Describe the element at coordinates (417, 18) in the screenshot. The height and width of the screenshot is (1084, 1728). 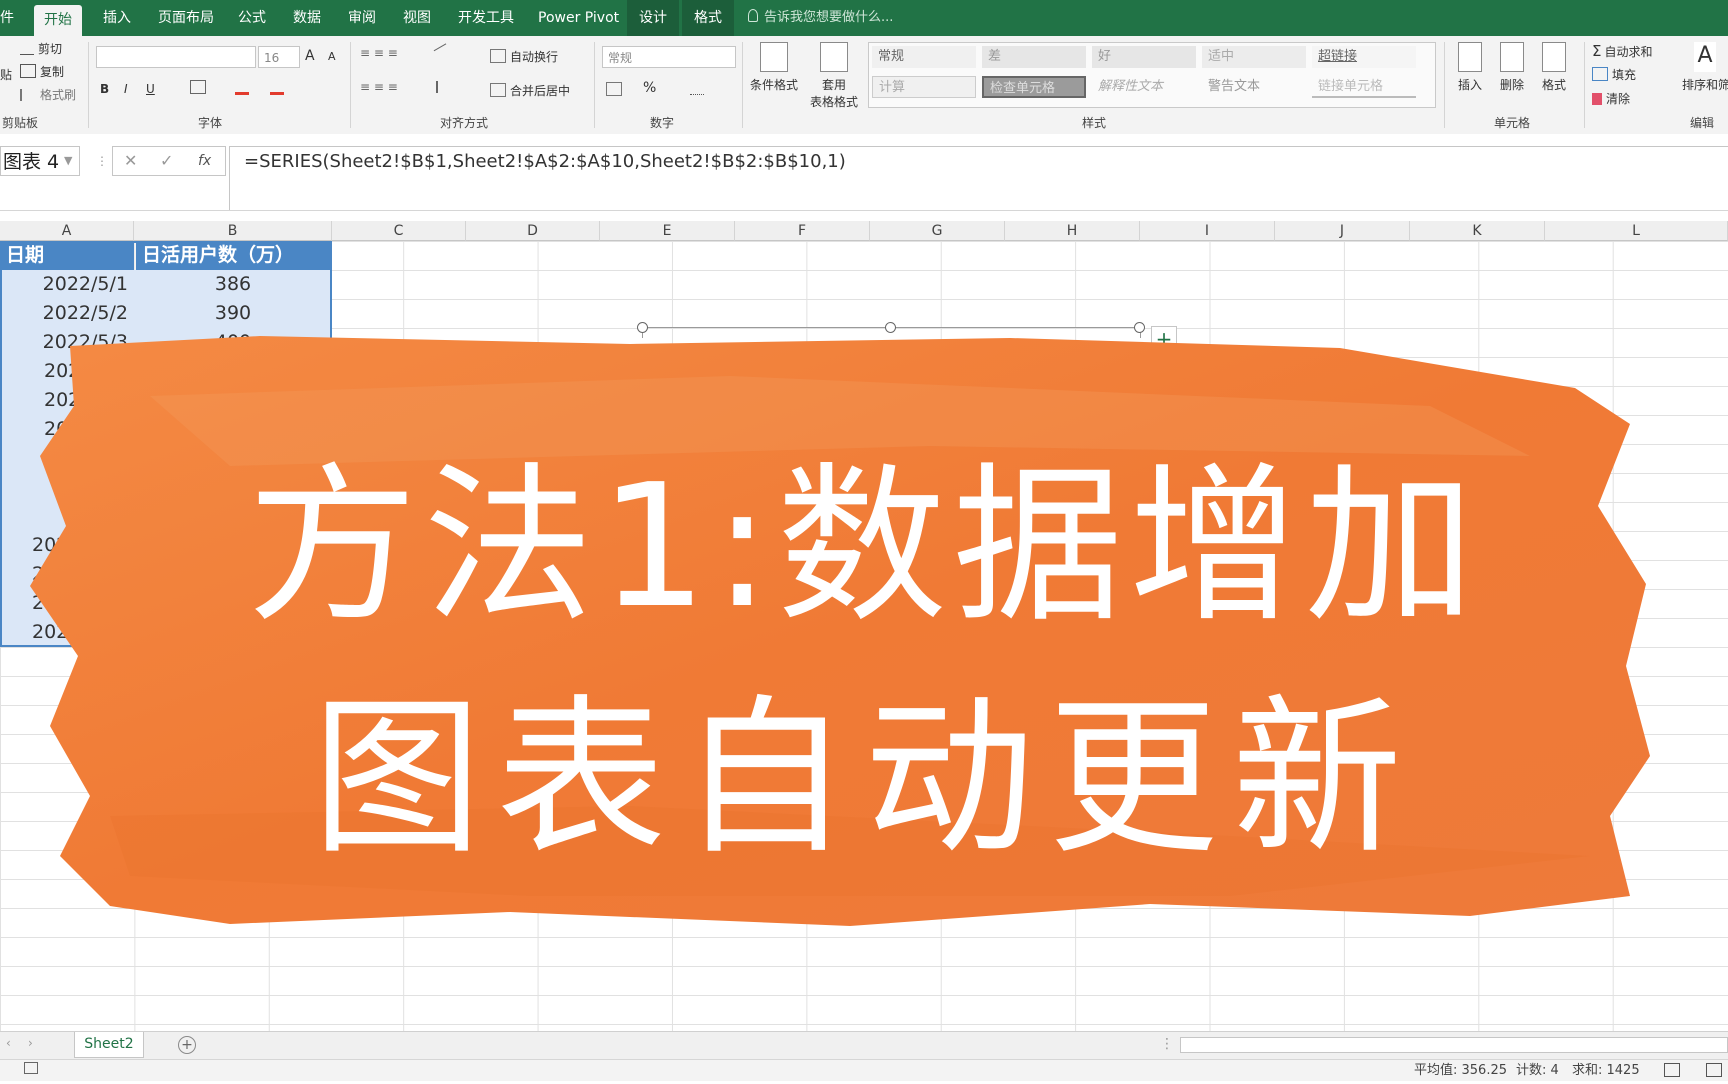
I see `tab-view: 视图` at that location.